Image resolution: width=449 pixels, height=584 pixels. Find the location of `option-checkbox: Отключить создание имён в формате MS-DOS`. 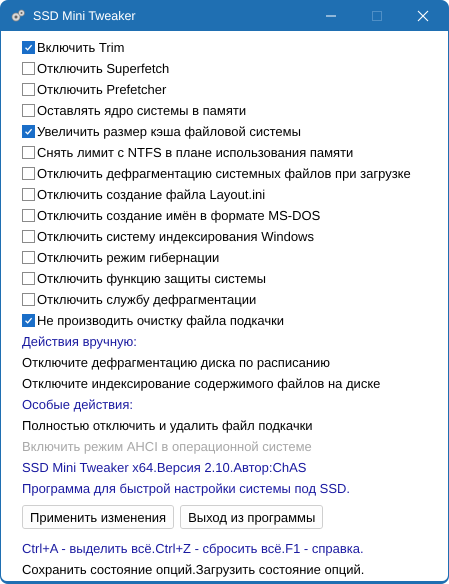

option-checkbox: Отключить создание имён в формате MS-DOS is located at coordinates (171, 215).